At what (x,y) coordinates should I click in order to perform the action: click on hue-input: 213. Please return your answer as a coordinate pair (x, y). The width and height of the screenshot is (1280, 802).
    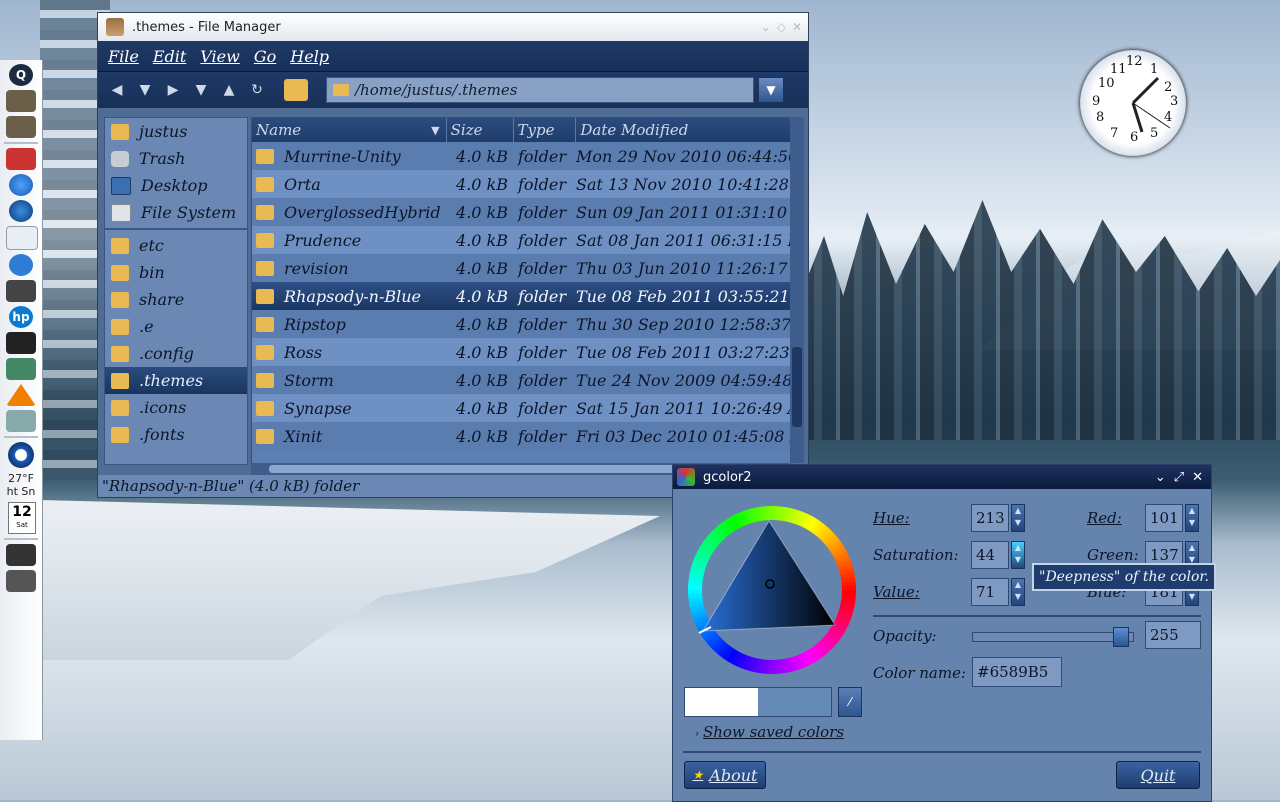
    Looking at the image, I should click on (990, 518).